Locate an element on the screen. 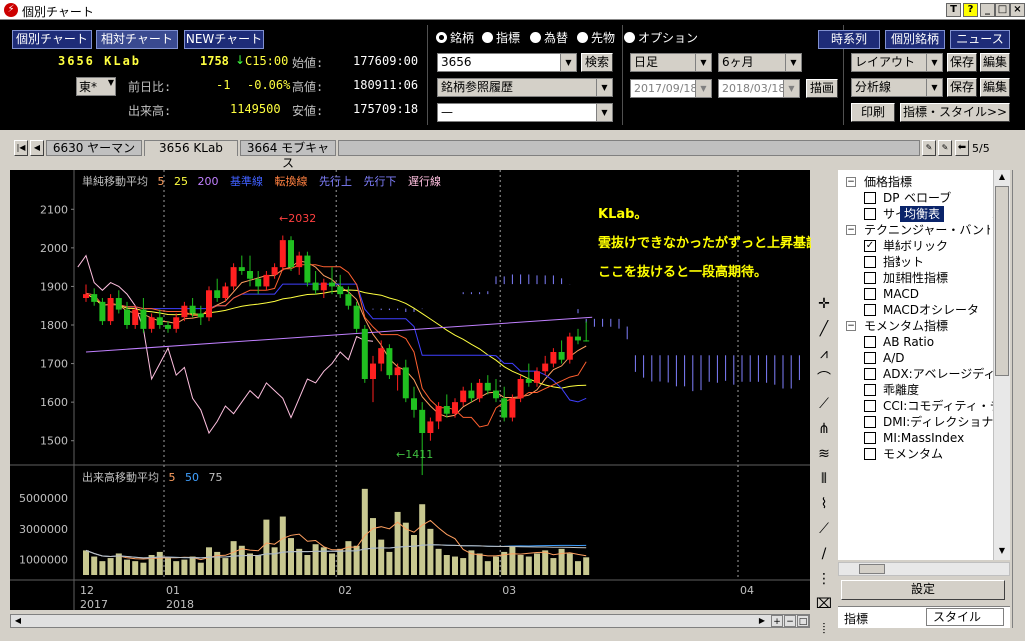 Image resolution: width=1025 pixels, height=641 pixels. tree-item: DMI:ディレクショナル is located at coordinates (915, 422).